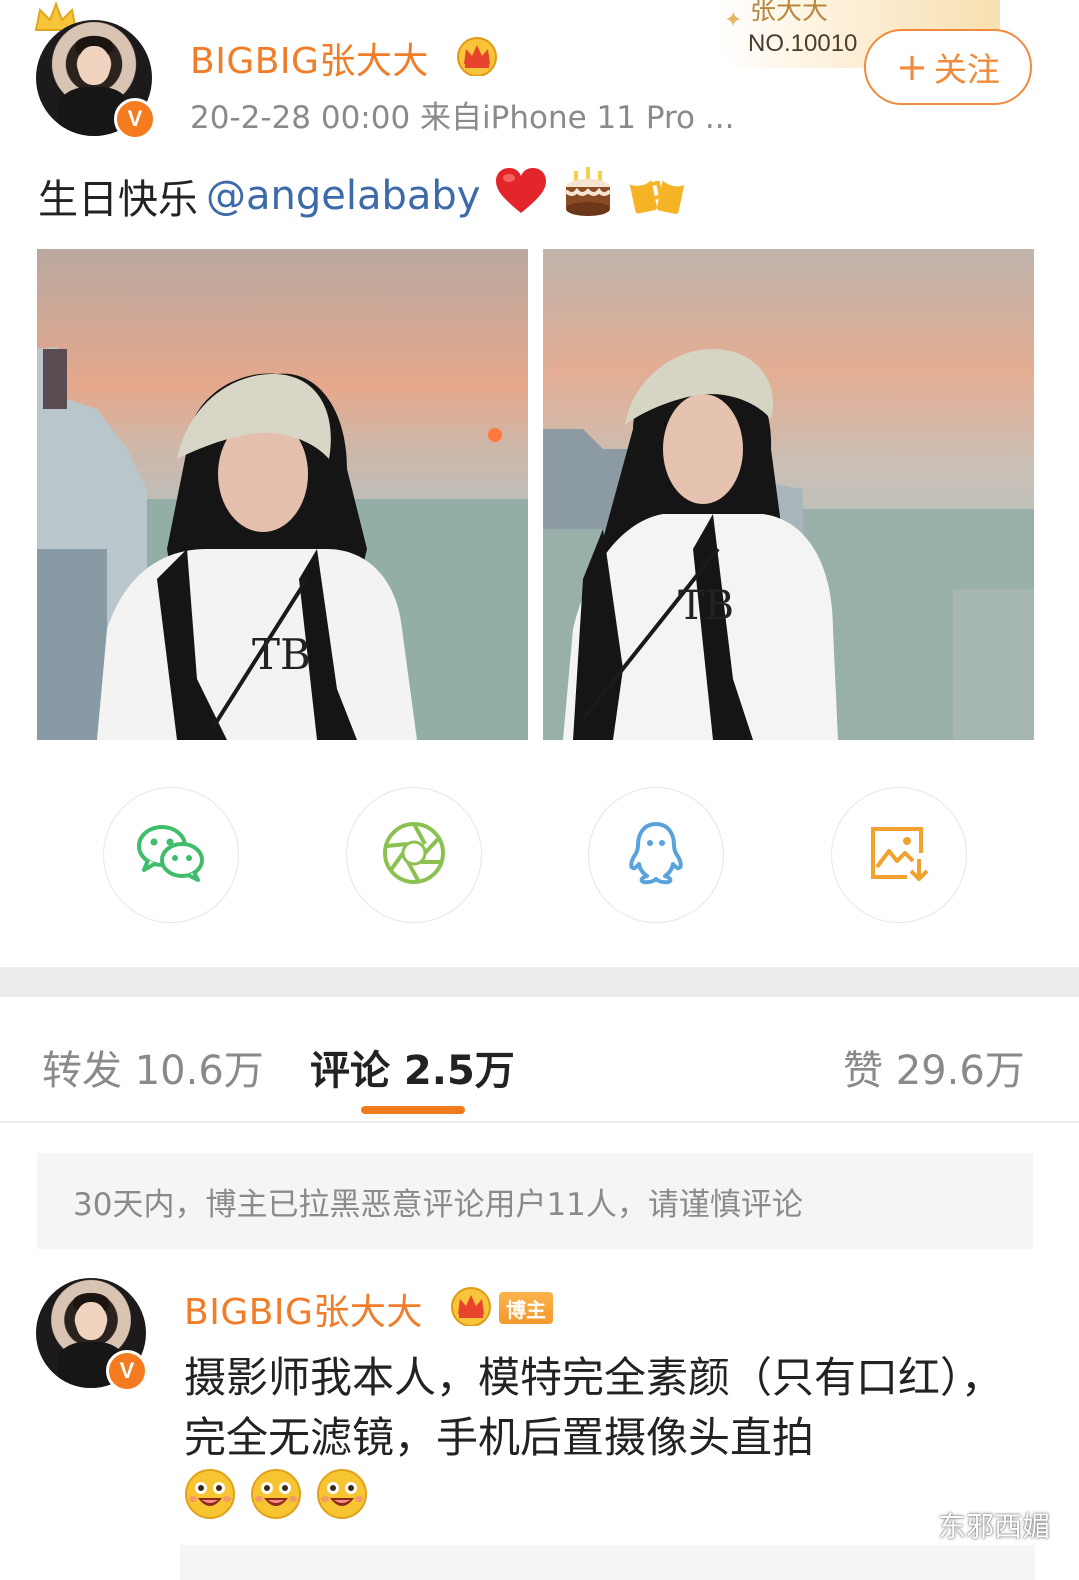  Describe the element at coordinates (657, 196) in the screenshot. I see `cheers-emoji` at that location.